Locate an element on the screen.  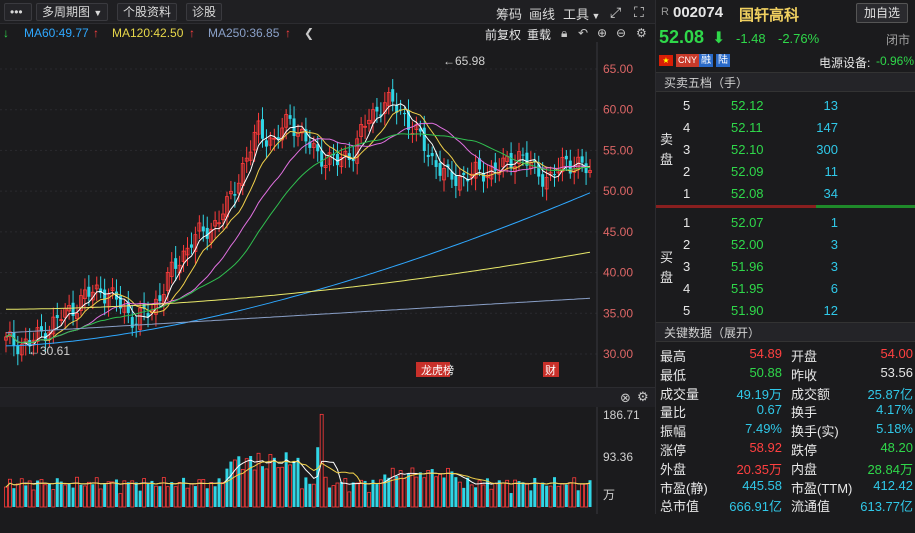
draw-line-button: 画线 is located at coordinates (542, 13).